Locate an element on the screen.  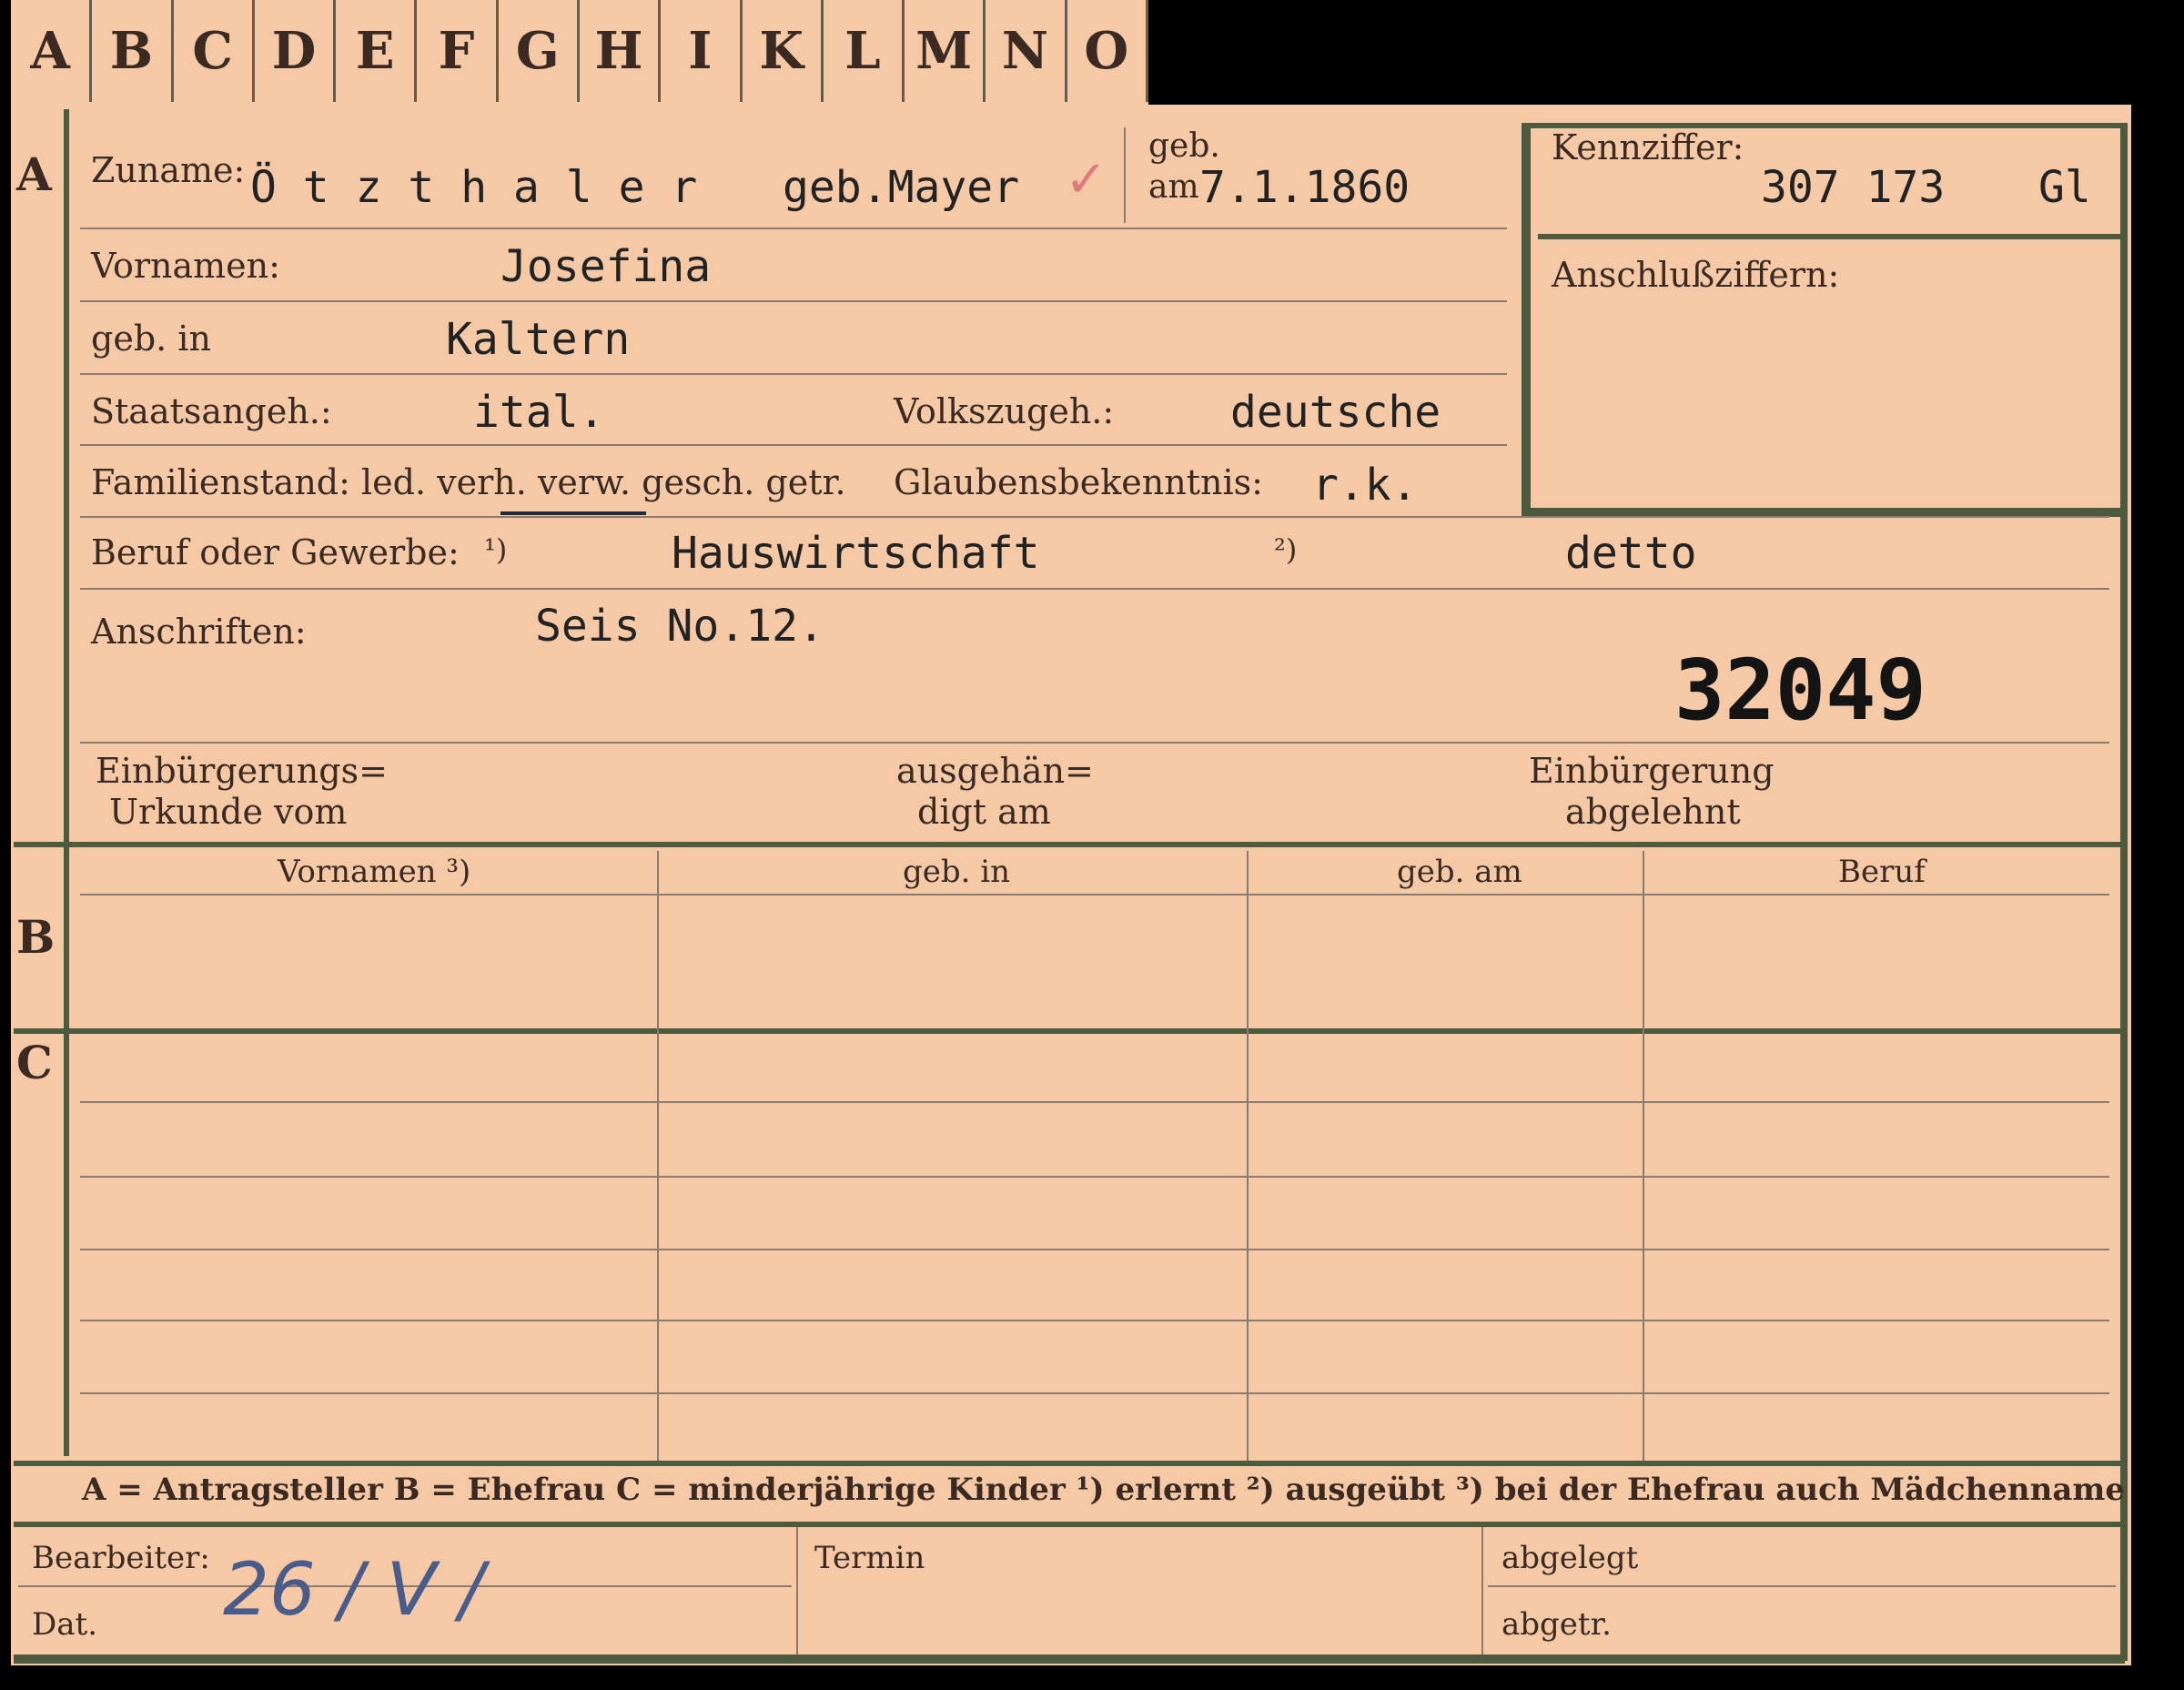
volkszugeh-label: Volkszugeh.: is located at coordinates (1005, 411).